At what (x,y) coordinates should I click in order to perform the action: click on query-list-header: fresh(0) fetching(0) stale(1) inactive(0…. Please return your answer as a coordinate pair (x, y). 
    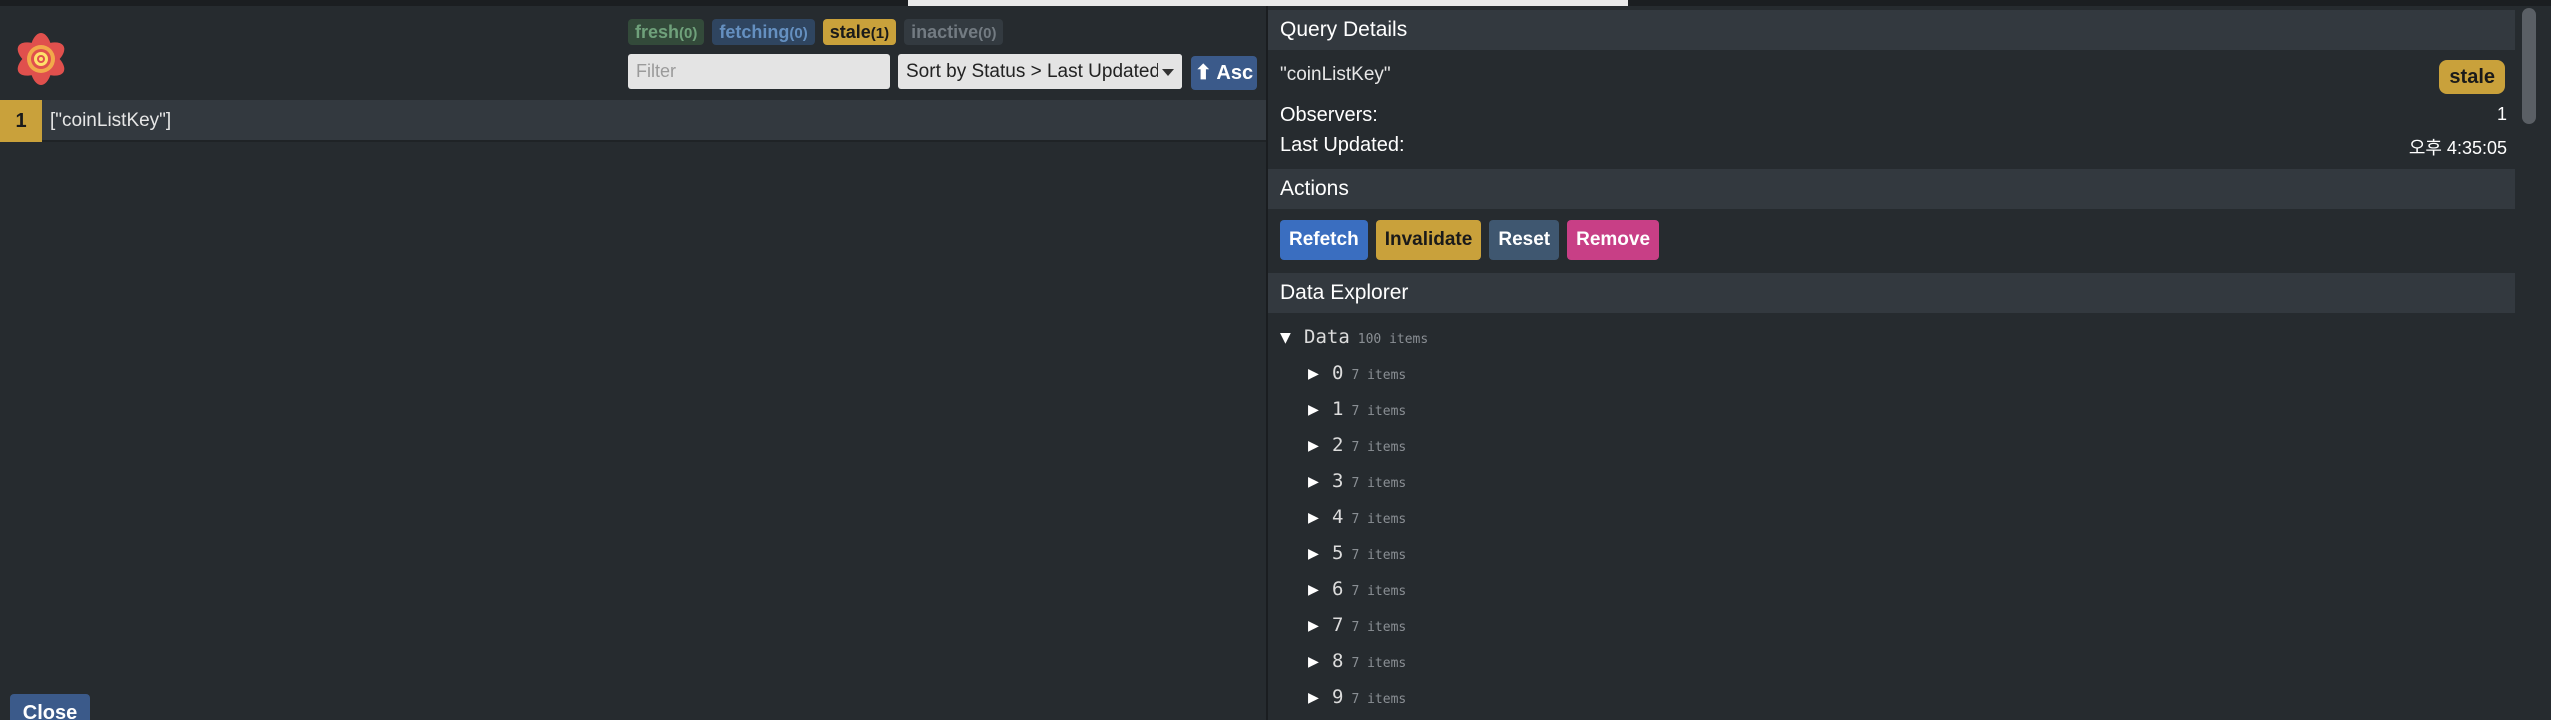
    Looking at the image, I should click on (633, 53).